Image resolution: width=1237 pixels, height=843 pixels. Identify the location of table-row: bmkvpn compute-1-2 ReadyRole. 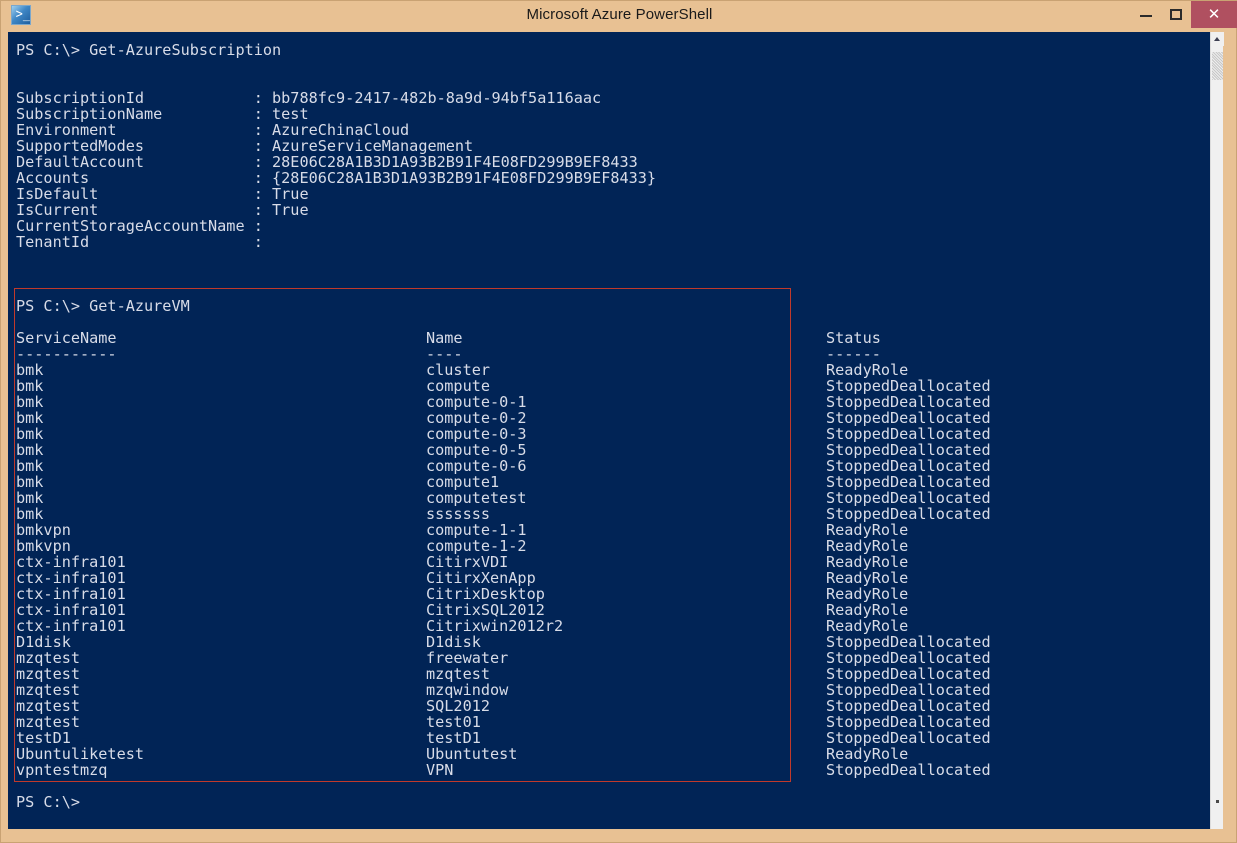
(462, 546).